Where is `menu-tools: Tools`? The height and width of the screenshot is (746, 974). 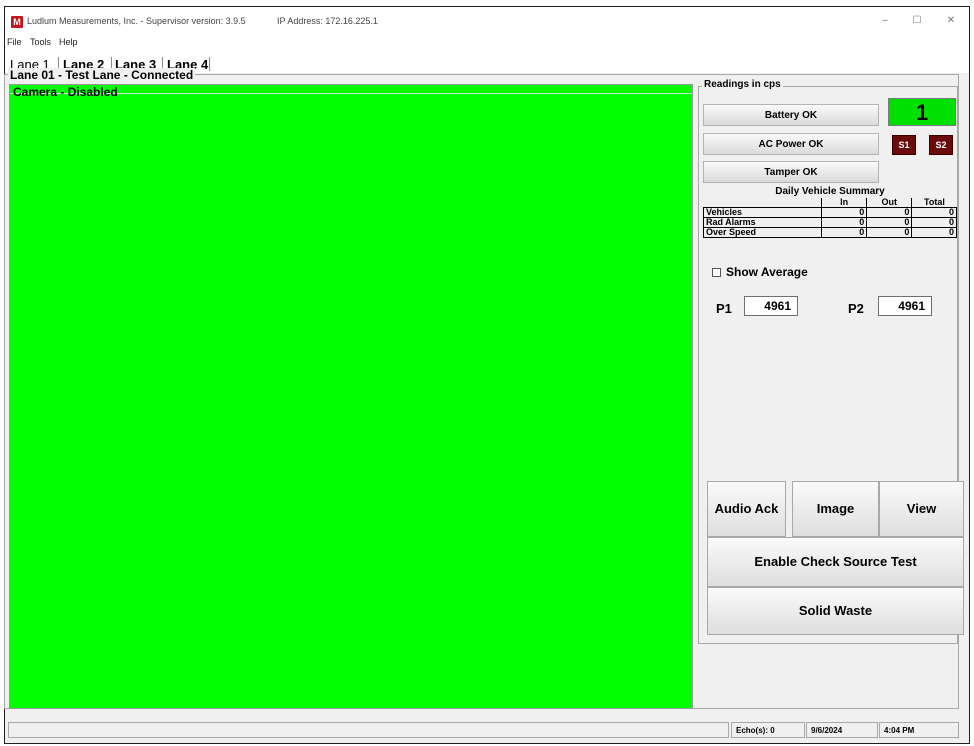 menu-tools: Tools is located at coordinates (40, 42).